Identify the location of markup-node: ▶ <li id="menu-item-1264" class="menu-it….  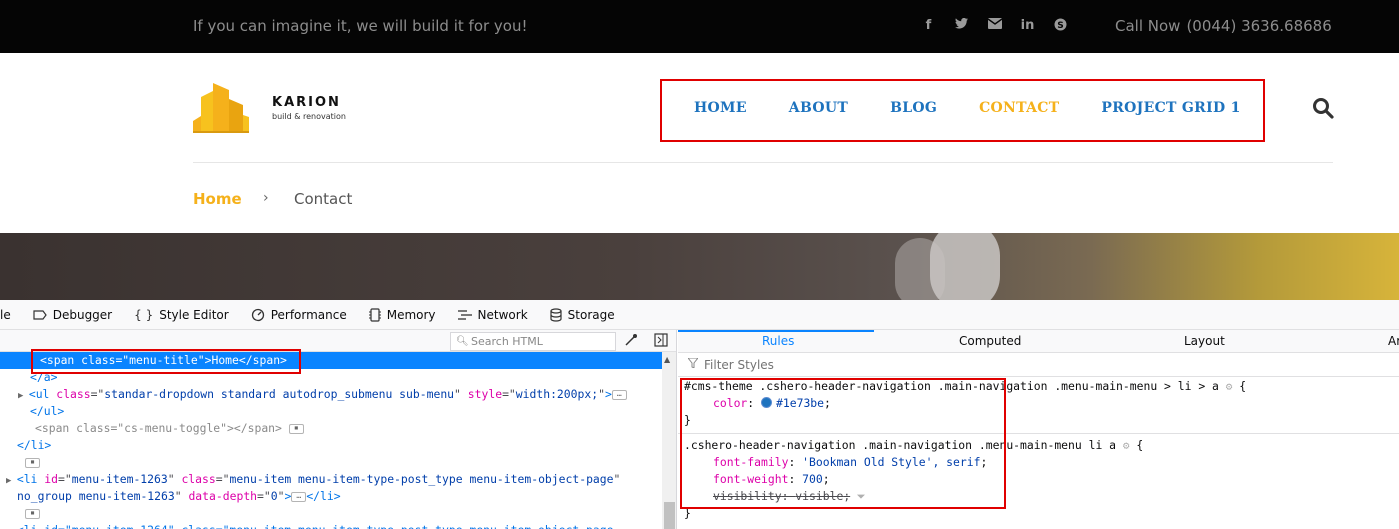
(331, 525).